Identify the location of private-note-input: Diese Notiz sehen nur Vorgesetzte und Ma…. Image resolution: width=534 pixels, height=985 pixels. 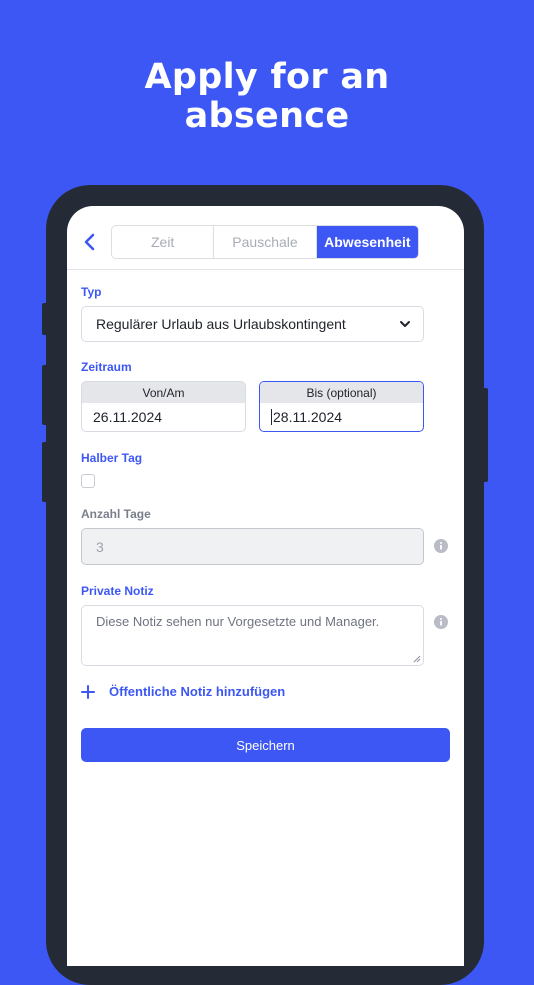
(252, 635).